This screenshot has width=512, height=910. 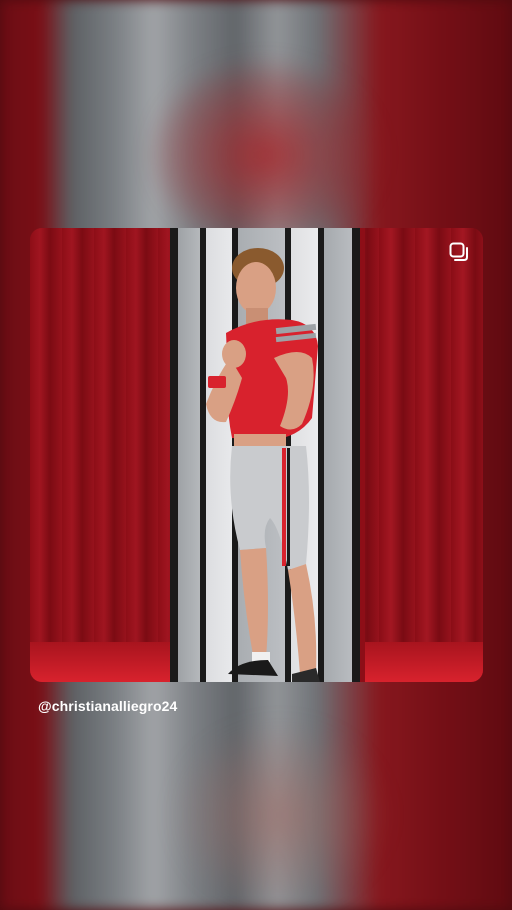 What do you see at coordinates (107, 706) in the screenshot?
I see `username-label: @christianalliegro24` at bounding box center [107, 706].